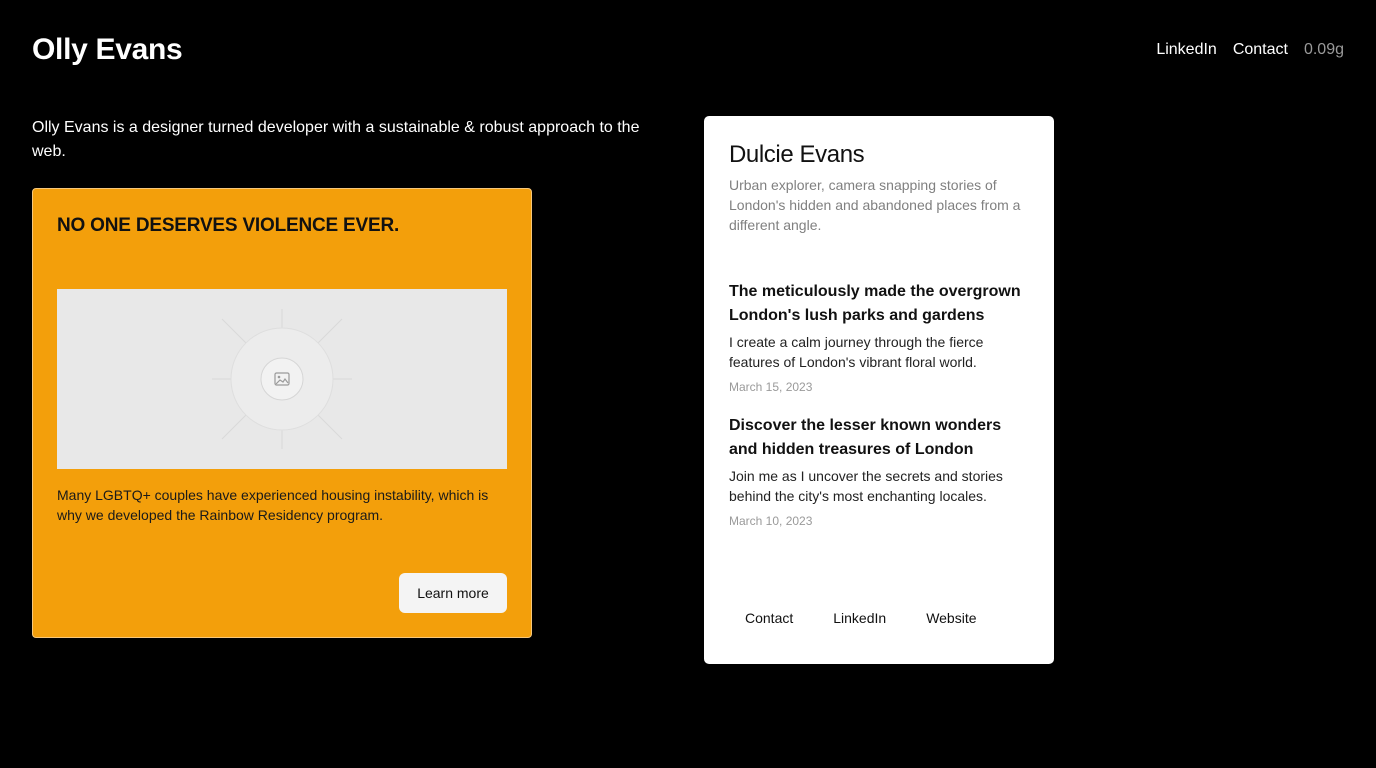  What do you see at coordinates (797, 154) in the screenshot?
I see `profile-name: Dulcie Evans` at bounding box center [797, 154].